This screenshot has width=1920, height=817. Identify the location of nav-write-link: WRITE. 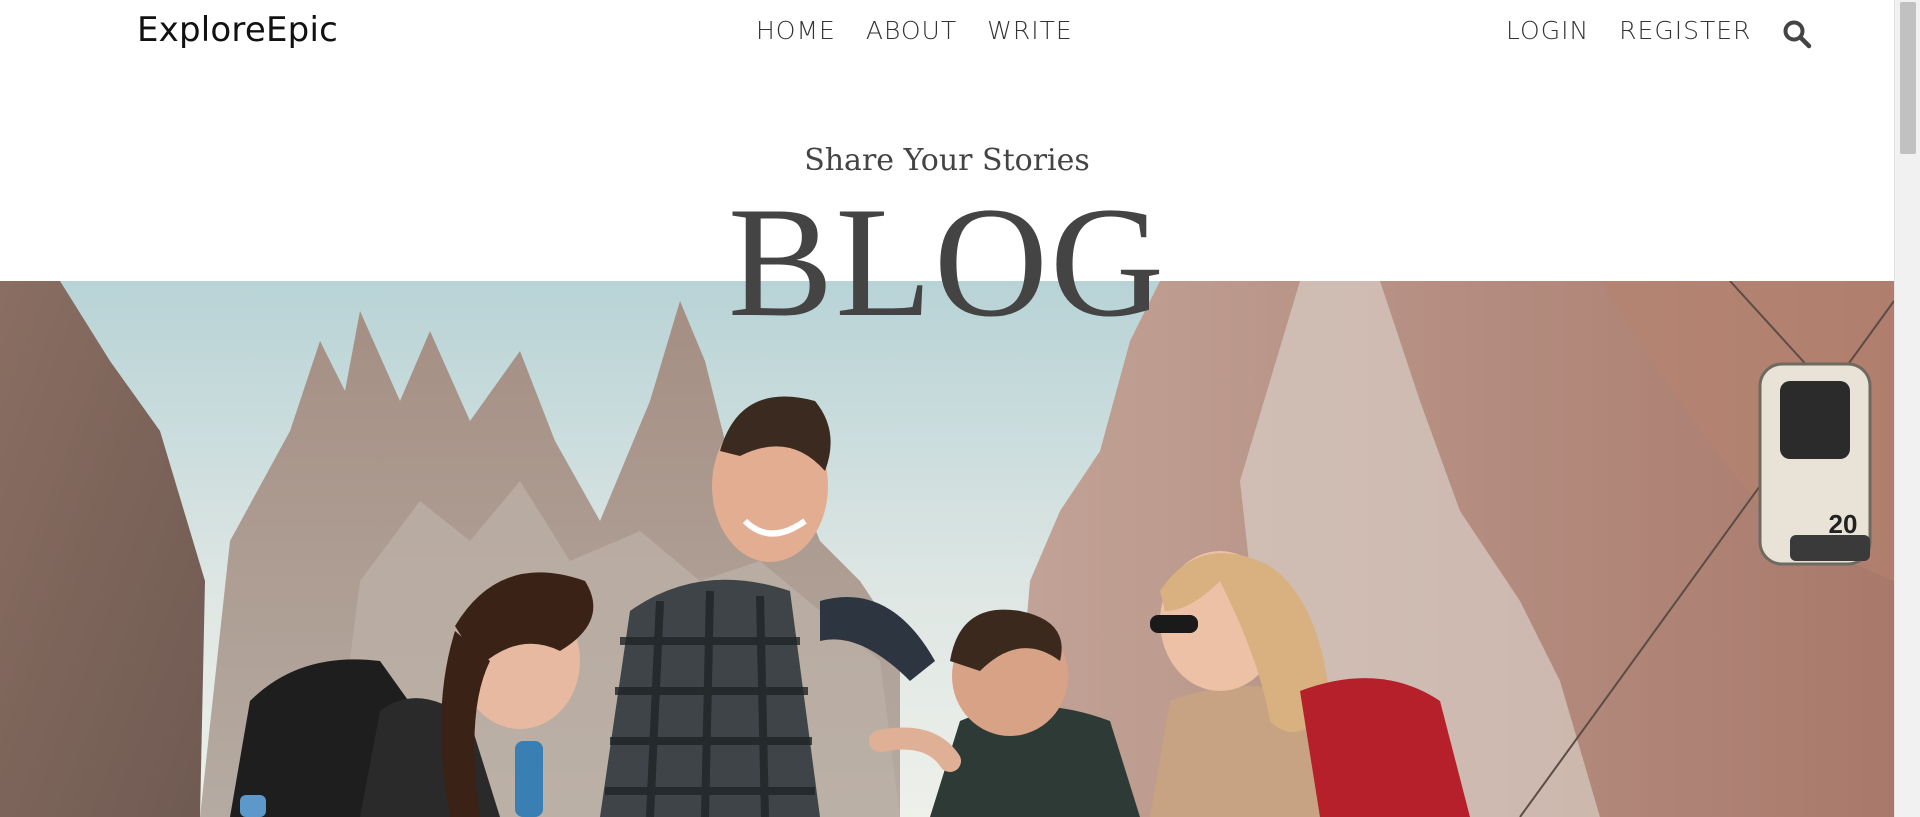
(1030, 30).